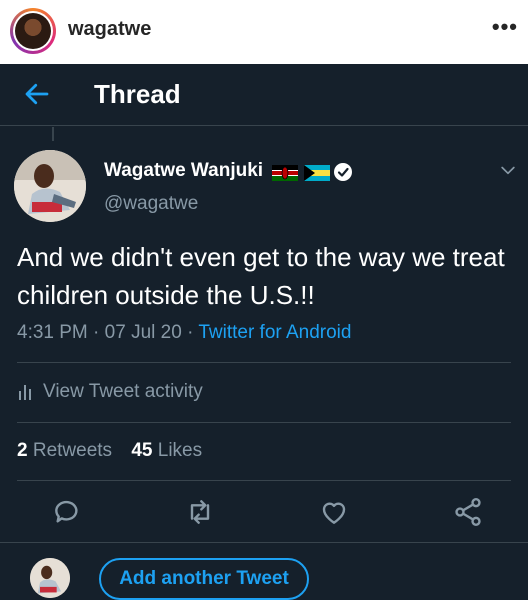  I want to click on tweet-date: 07 Jul 20, so click(143, 332).